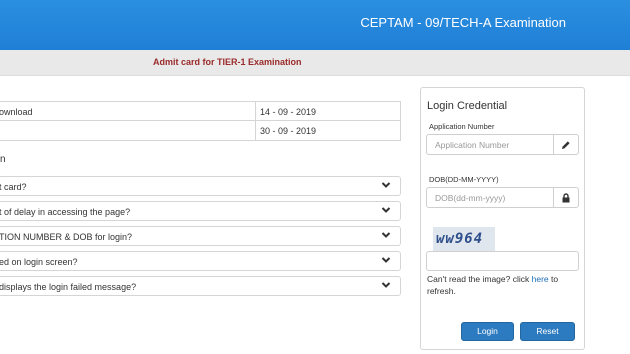 This screenshot has width=630, height=354. I want to click on dob-input, so click(490, 197).